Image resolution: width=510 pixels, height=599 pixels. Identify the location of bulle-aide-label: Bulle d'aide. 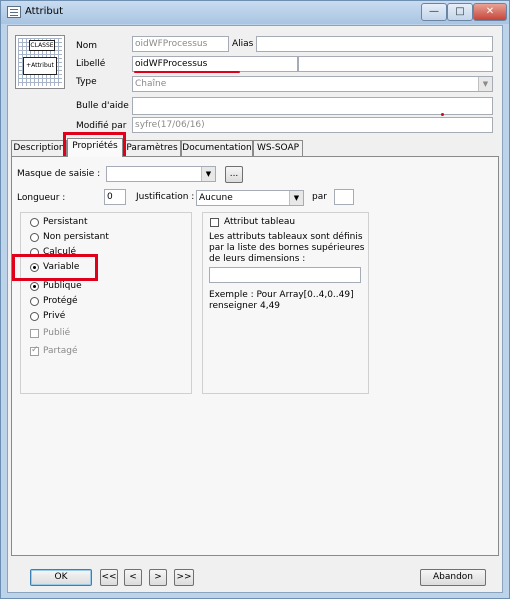
(102, 106).